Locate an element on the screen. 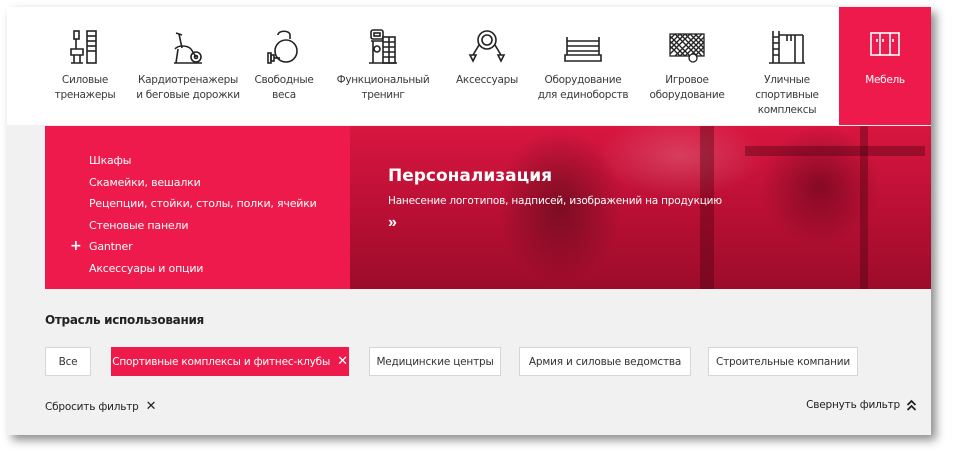 The image size is (960, 452). filter-chip-medical: Медицинские центры is located at coordinates (435, 361).